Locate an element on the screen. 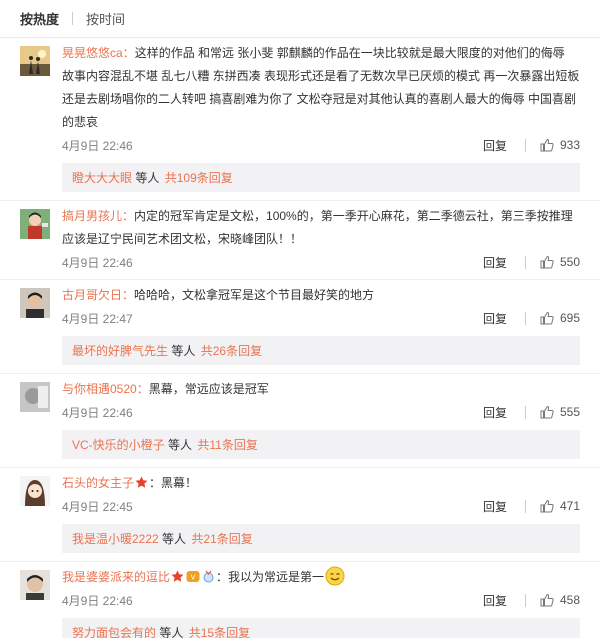  like-button: 458 is located at coordinates (560, 600).